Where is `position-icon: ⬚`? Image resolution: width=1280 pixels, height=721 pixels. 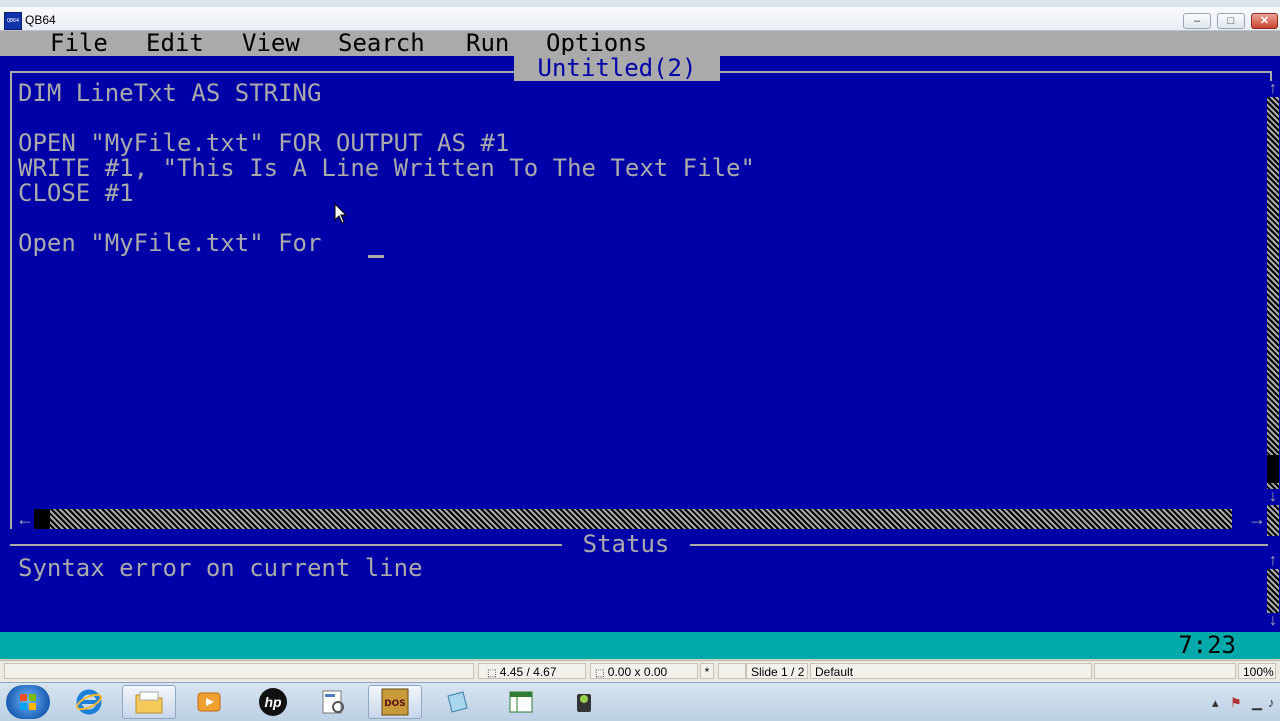 position-icon: ⬚ is located at coordinates (492, 673).